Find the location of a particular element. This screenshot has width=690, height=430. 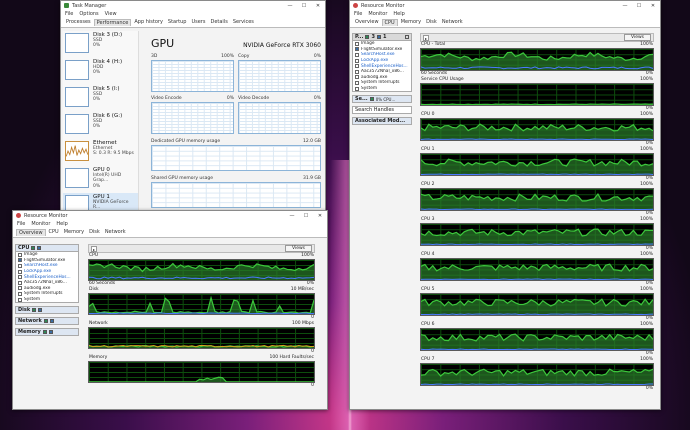

title-bar: Task Manager — ☐ ✕ is located at coordinates (193, 5).